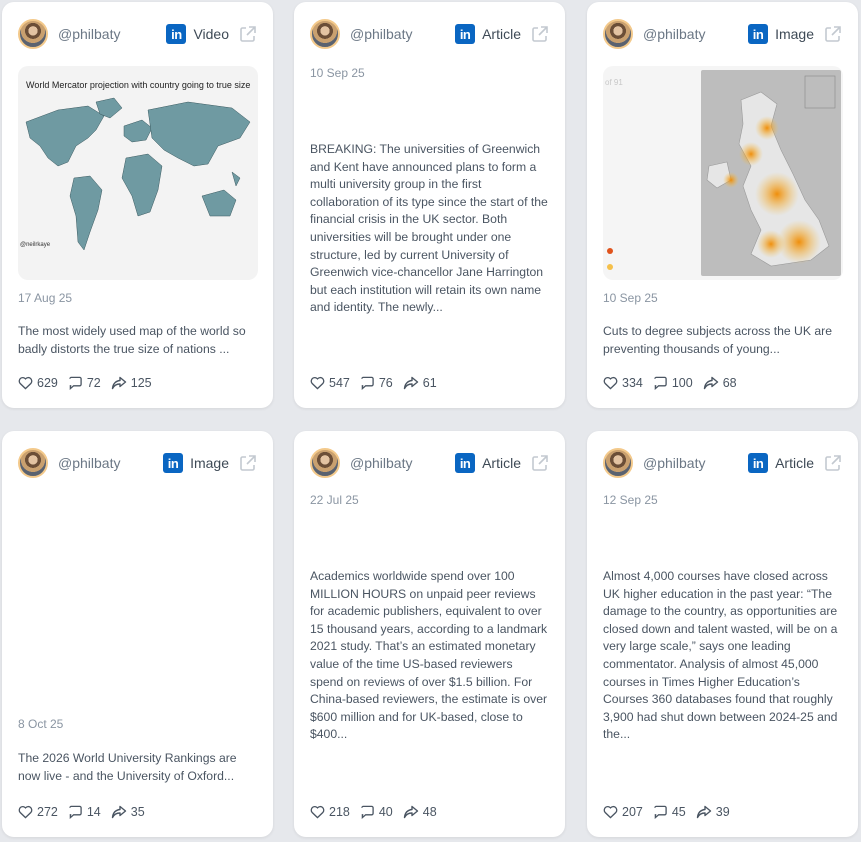 The width and height of the screenshot is (861, 842). I want to click on media-credit: @neilrkaye, so click(35, 245).